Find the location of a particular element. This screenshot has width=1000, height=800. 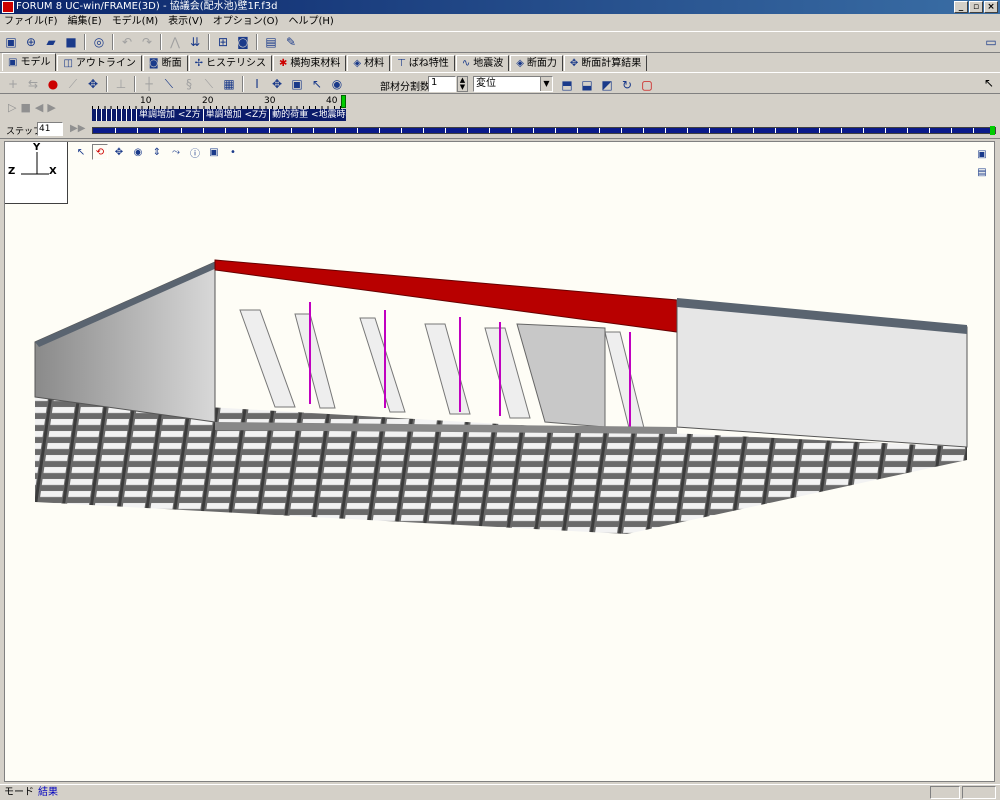

rotate-icon: ⟲ is located at coordinates (100, 152).